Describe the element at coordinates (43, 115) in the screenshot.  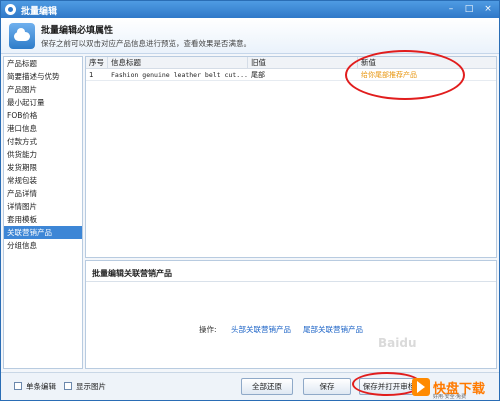
I see `sidebar-item-fob-price: FOB价格` at that location.